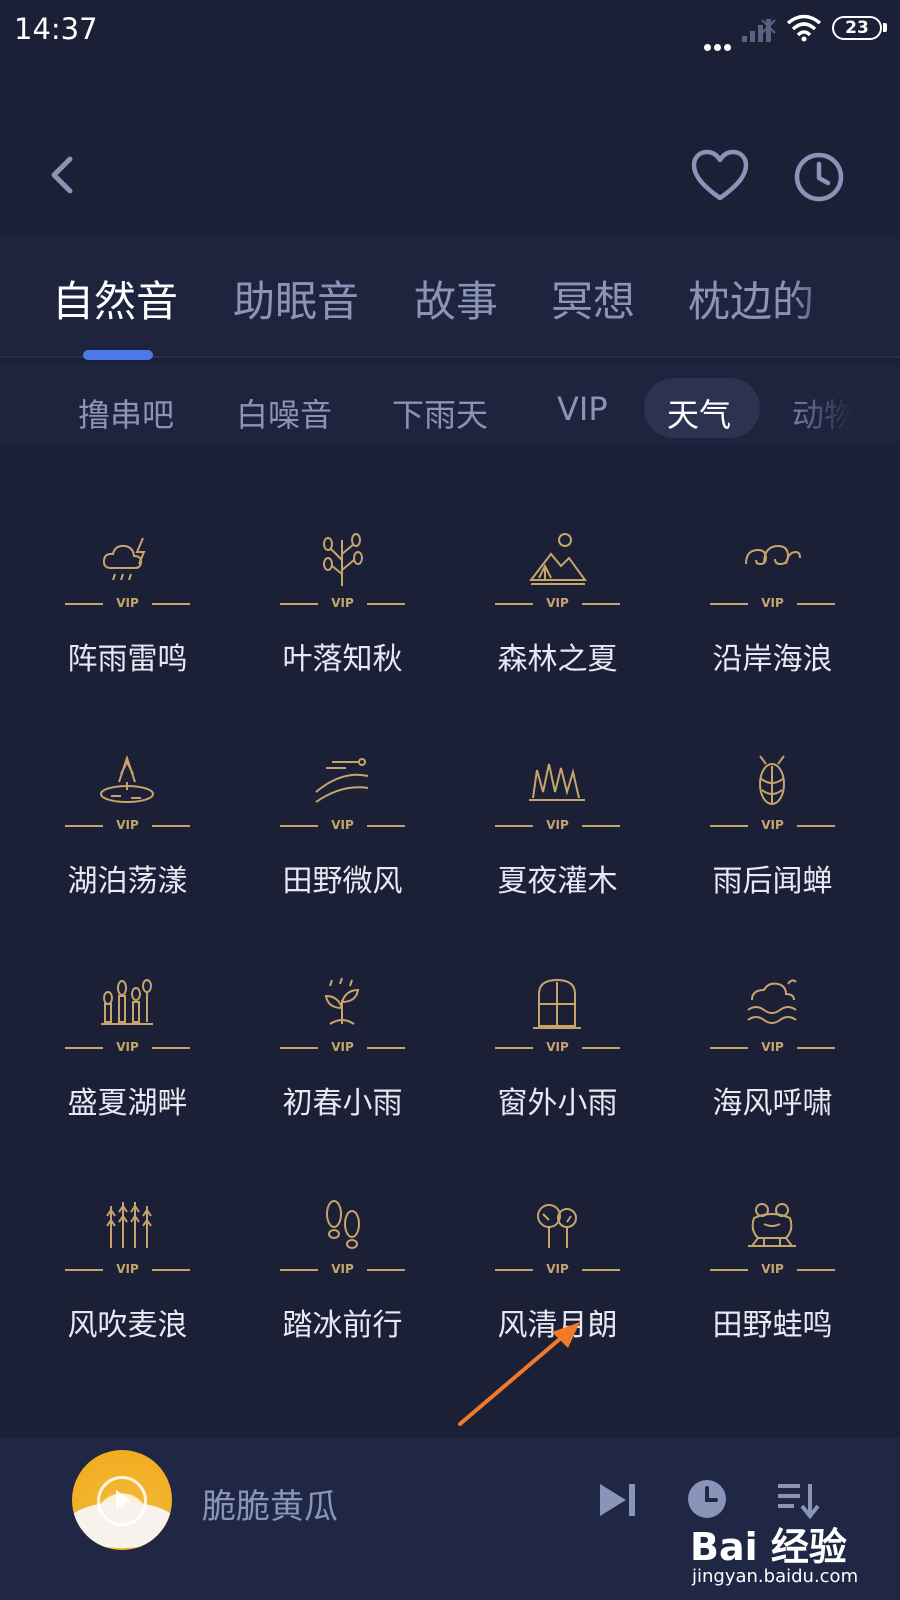  Describe the element at coordinates (124, 559) in the screenshot. I see `thunderstorm-icon` at that location.